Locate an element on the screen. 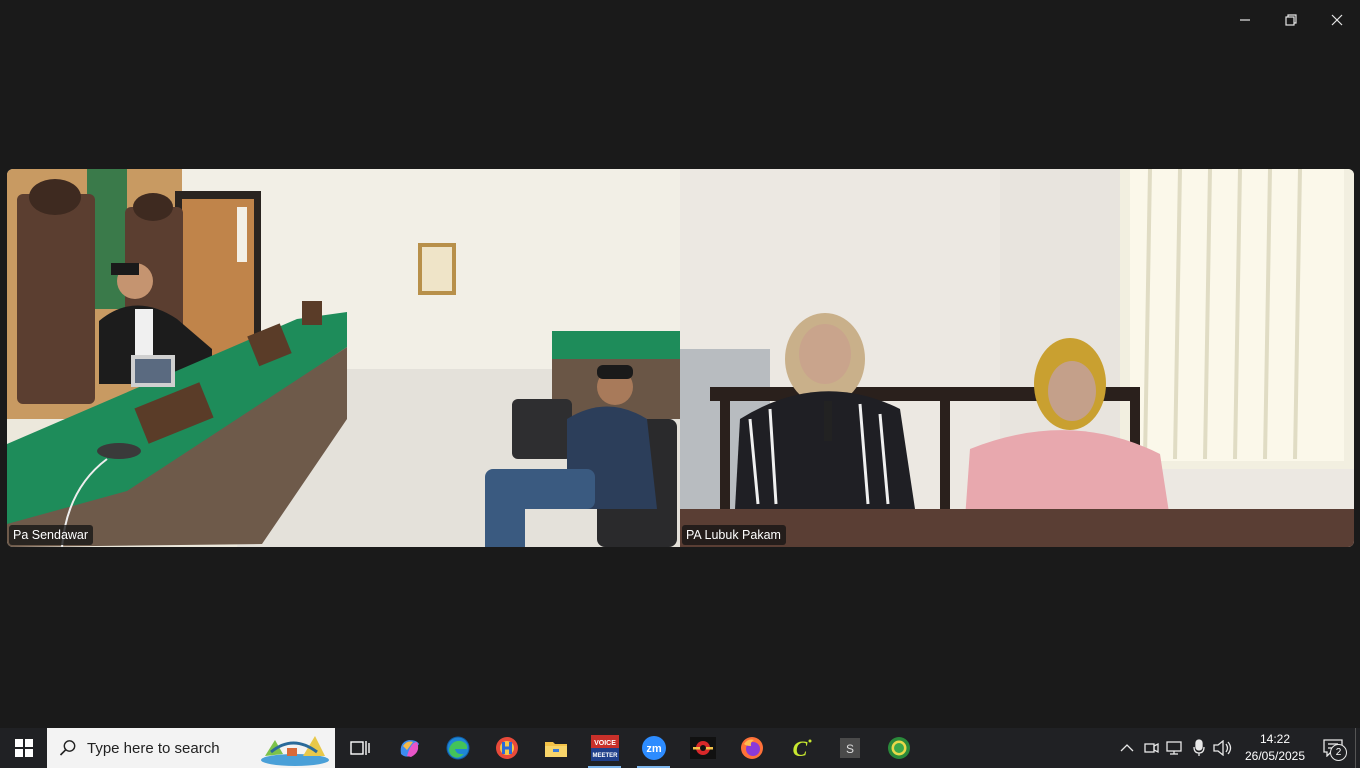  firefox-icon is located at coordinates (751, 748).